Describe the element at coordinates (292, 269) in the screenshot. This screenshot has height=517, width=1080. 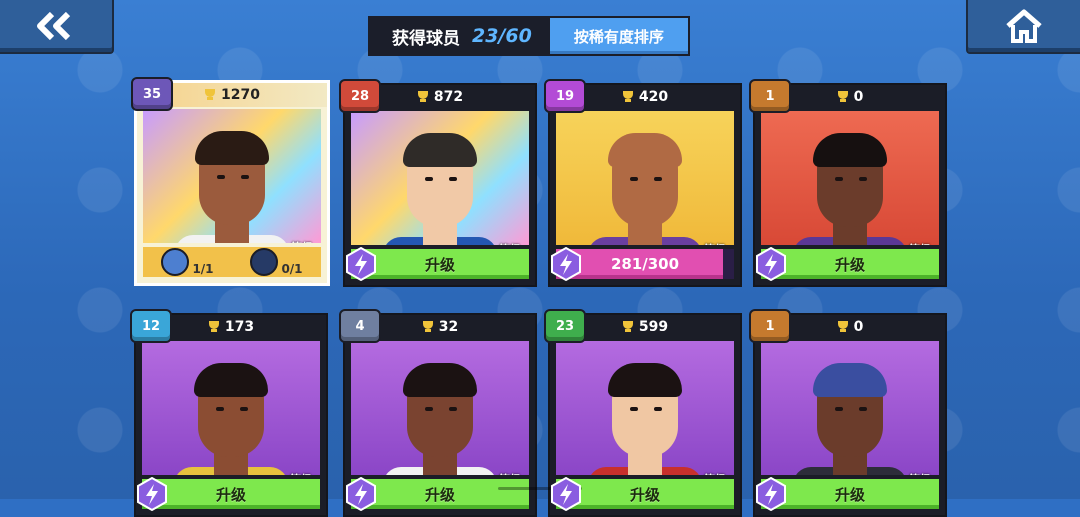
I see `skill-count: 0/1` at that location.